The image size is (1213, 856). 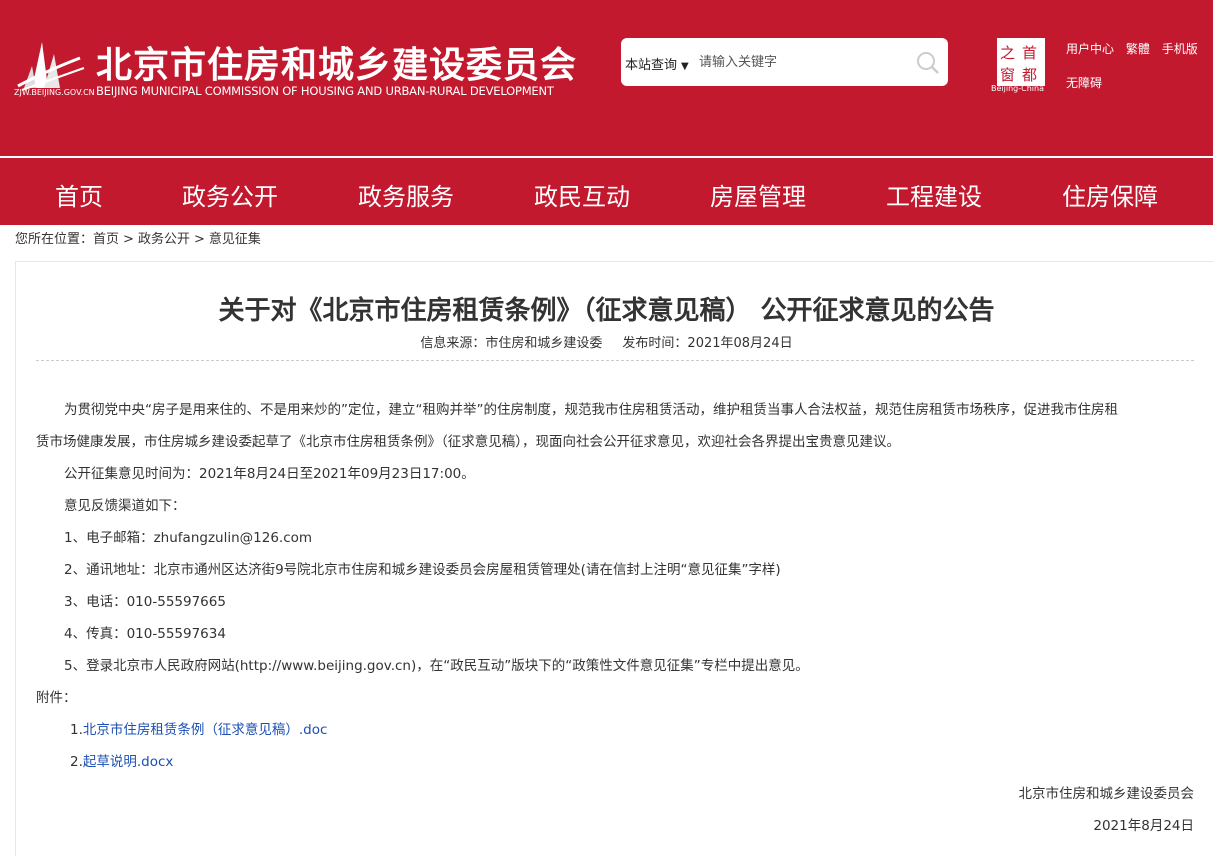 What do you see at coordinates (1029, 53) in the screenshot?
I see `capital-logo-char: 首` at bounding box center [1029, 53].